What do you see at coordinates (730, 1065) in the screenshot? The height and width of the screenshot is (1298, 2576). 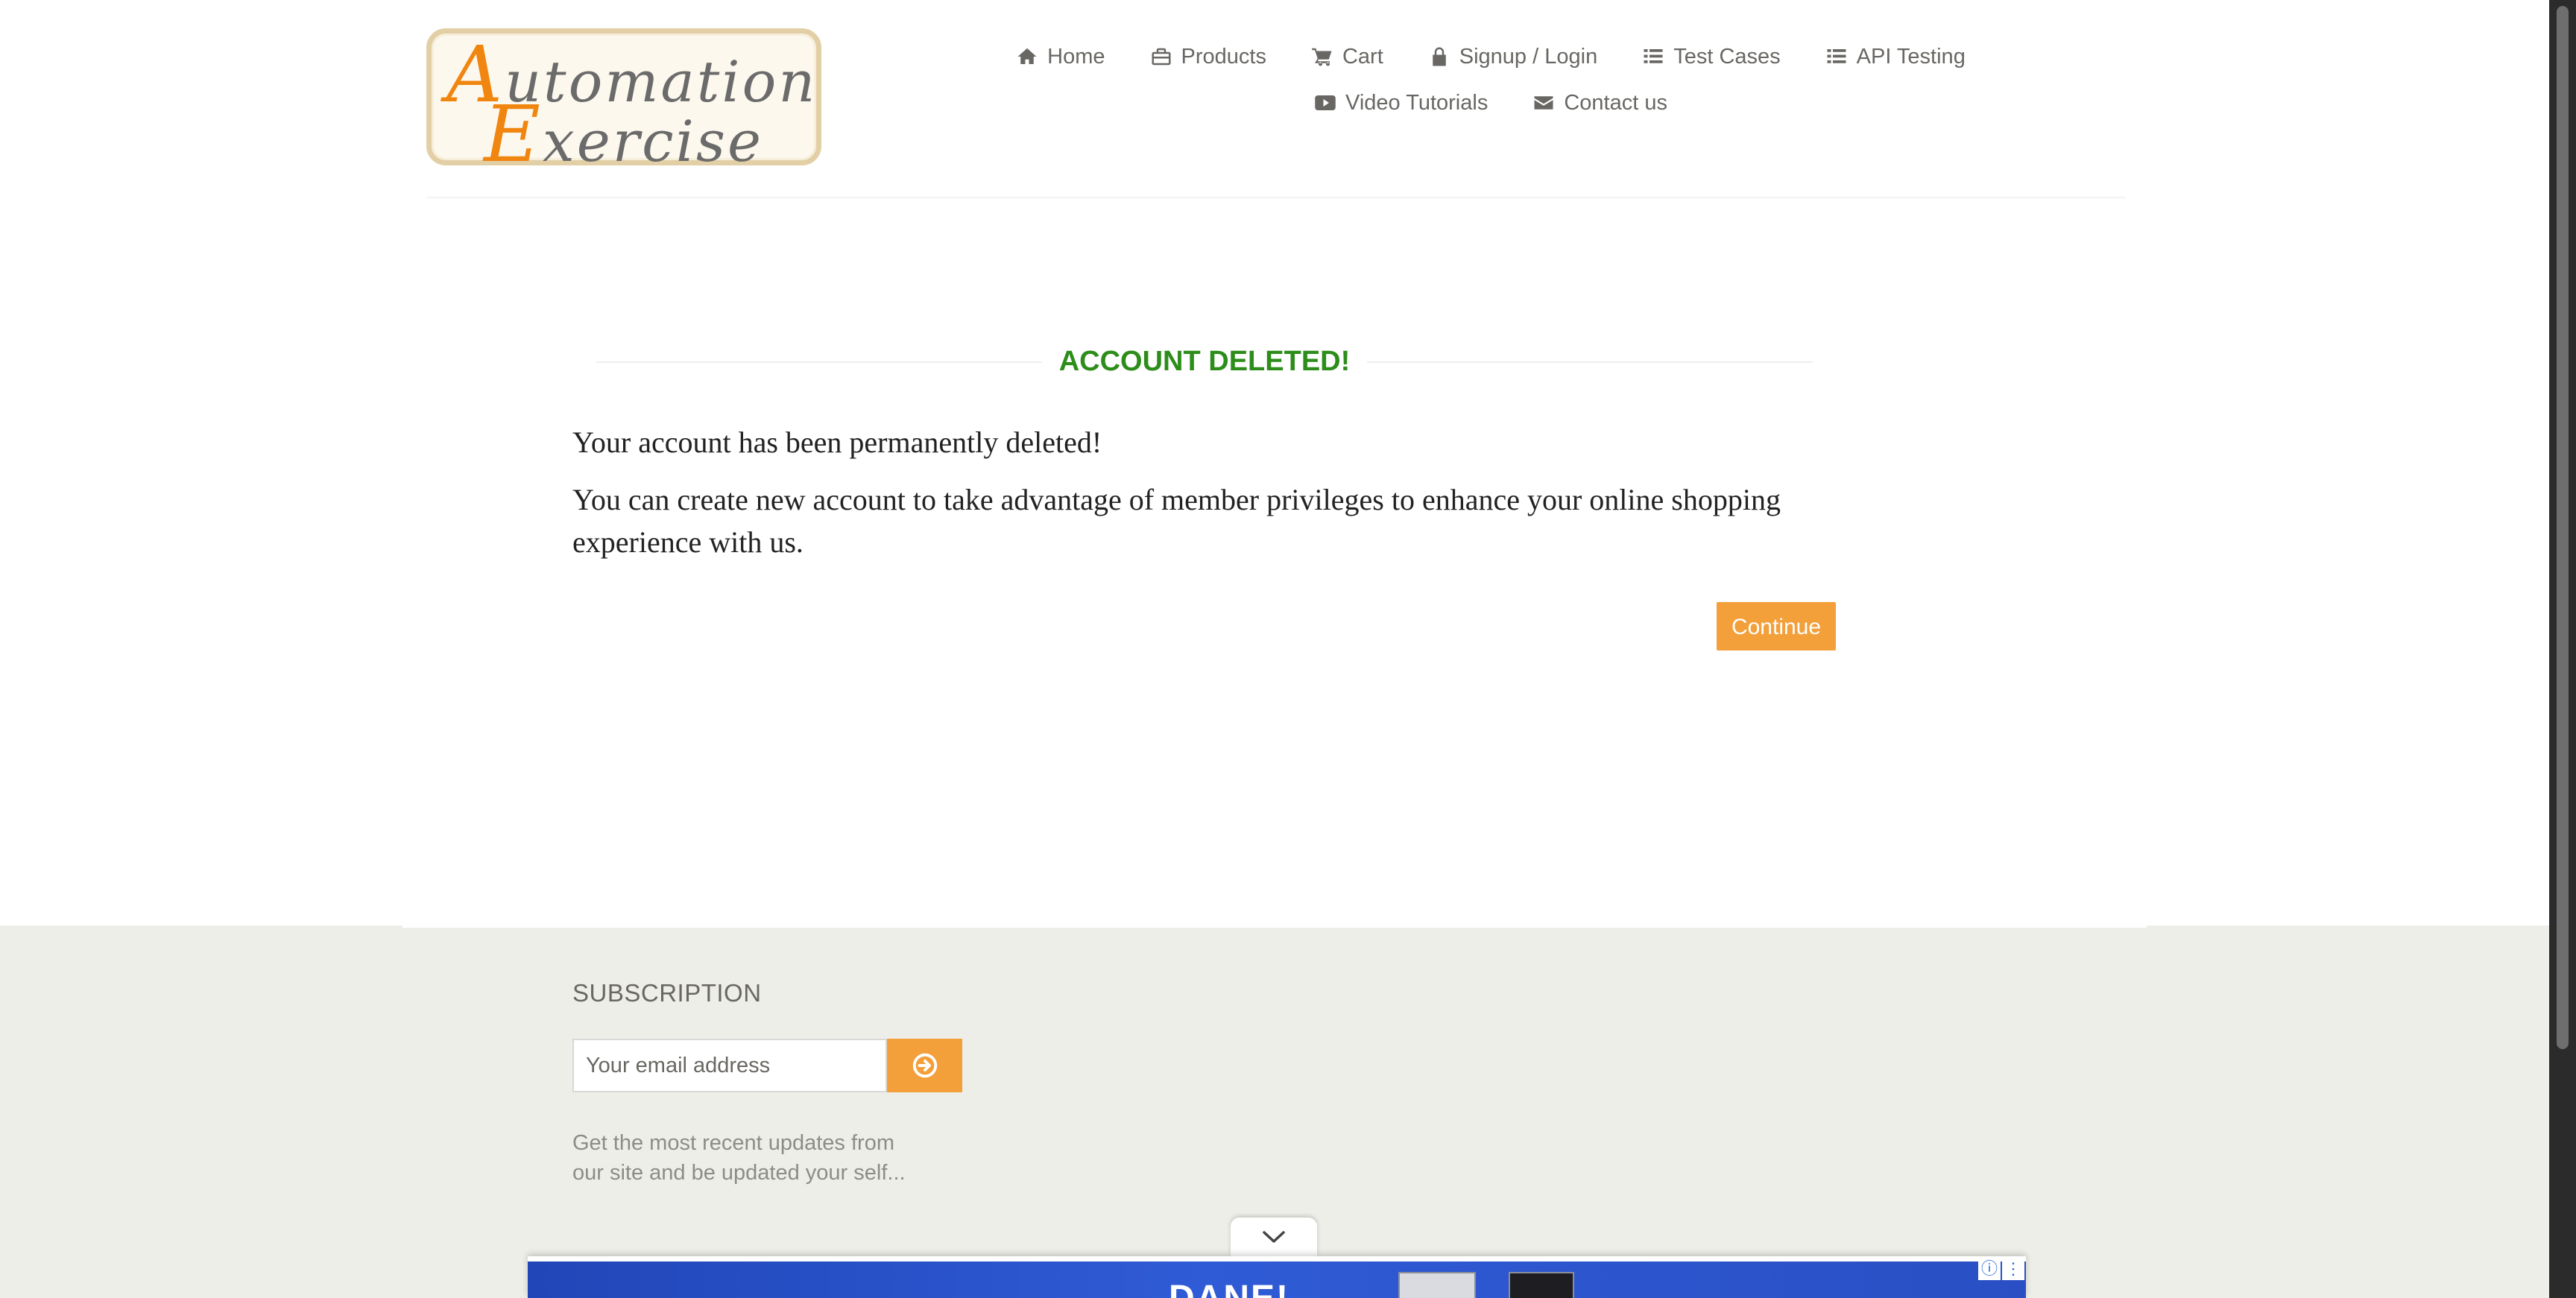 I see `subscription-email-input` at bounding box center [730, 1065].